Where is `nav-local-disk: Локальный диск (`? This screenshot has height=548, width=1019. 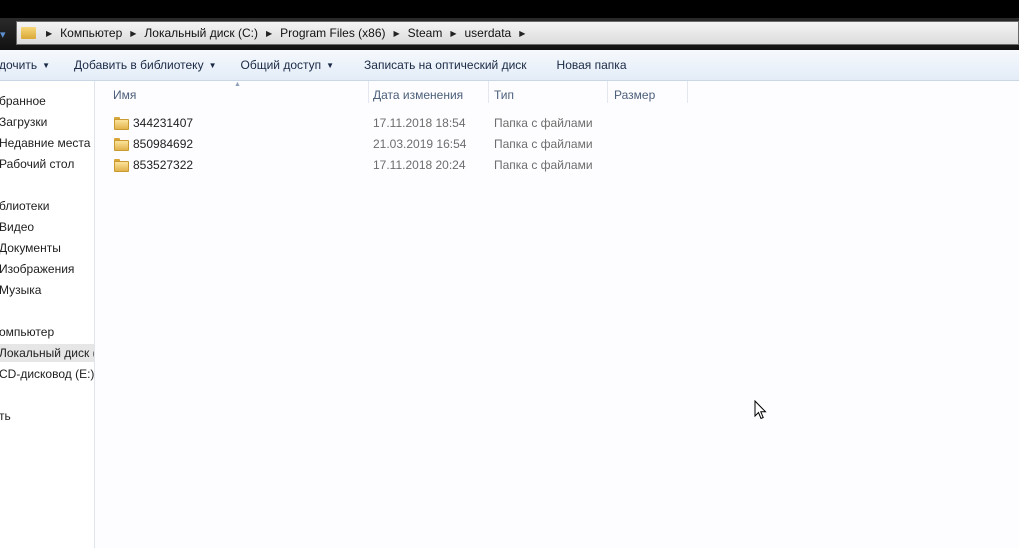
nav-local-disk: Локальный диск ( is located at coordinates (47, 353).